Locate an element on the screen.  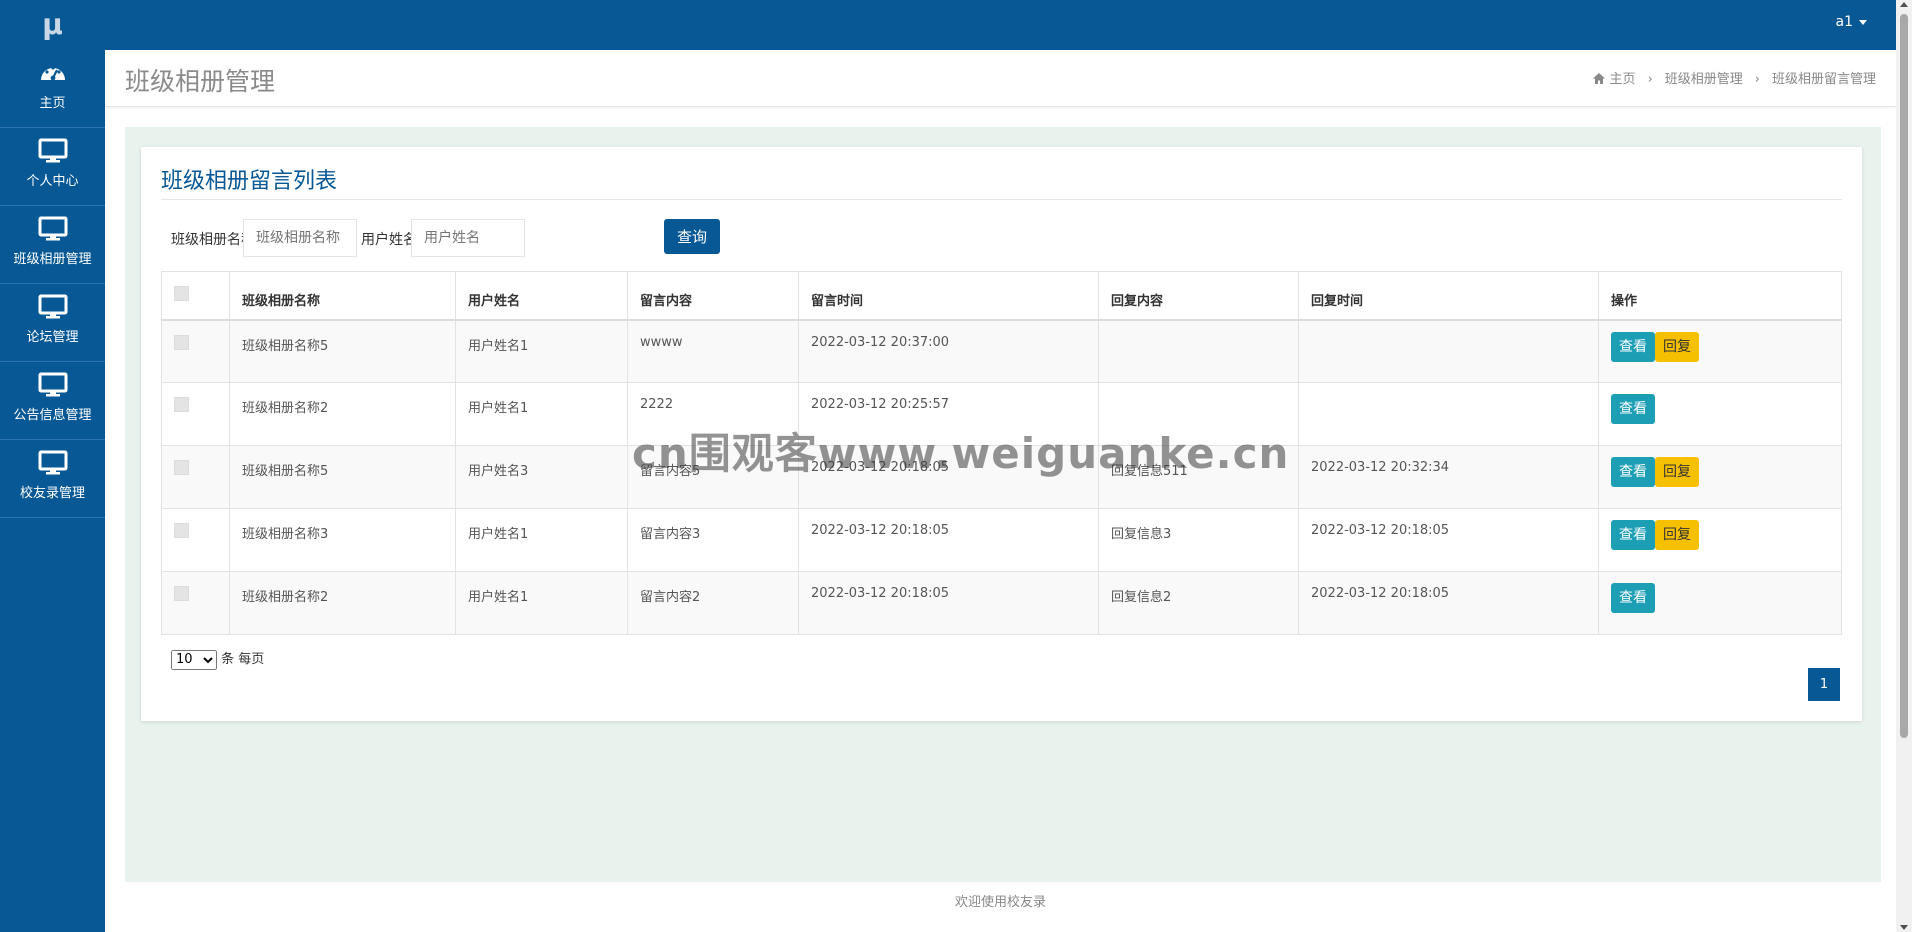
column-header: 用户姓名 is located at coordinates (541, 296).